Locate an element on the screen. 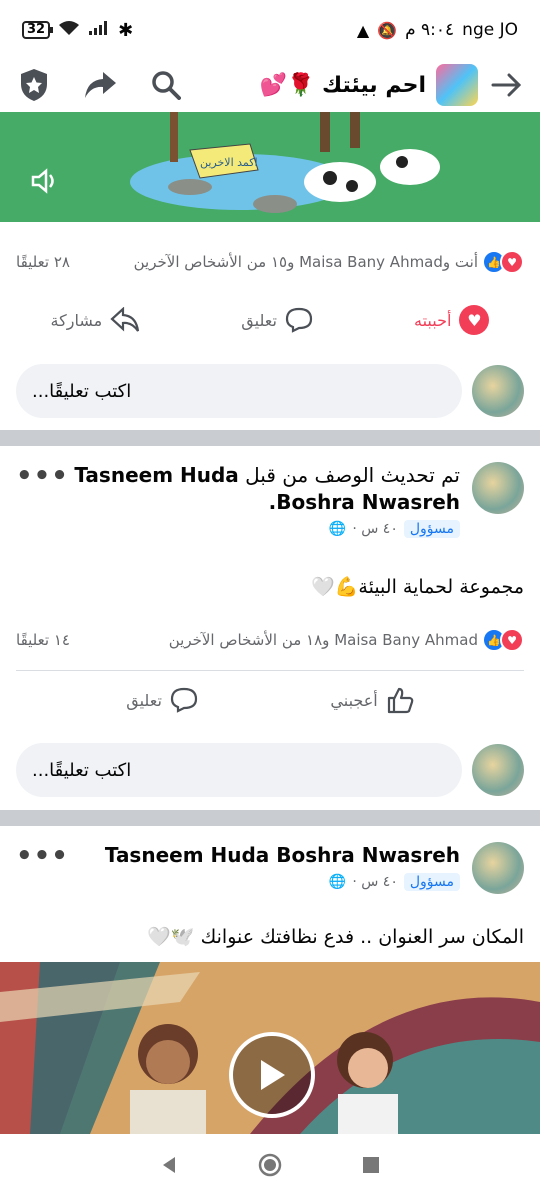 This screenshot has width=540, height=1200. comment-label: تعليق is located at coordinates (259, 320).